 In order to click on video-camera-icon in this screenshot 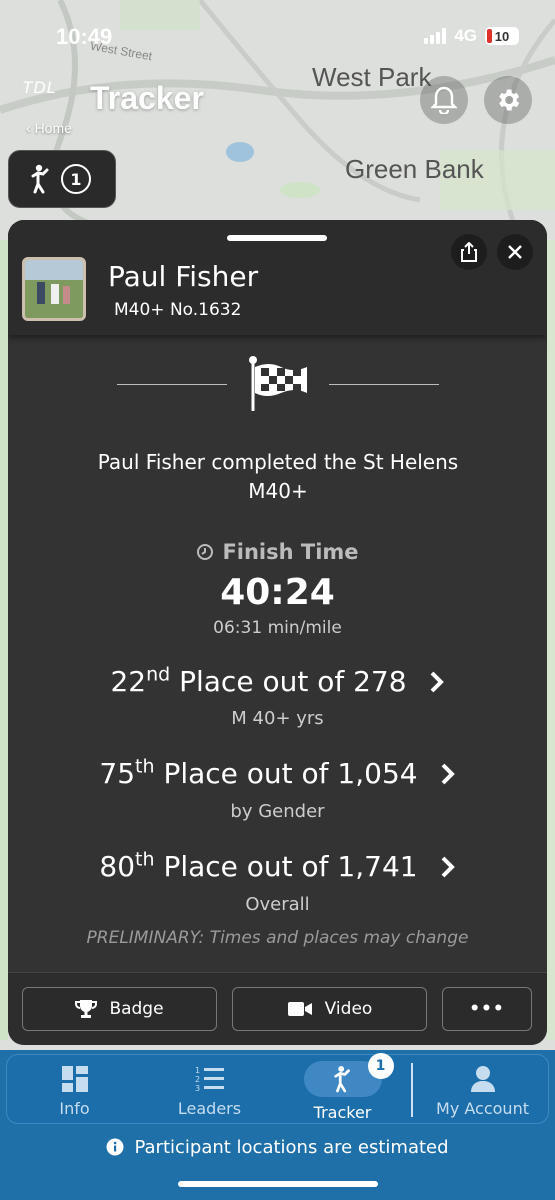, I will do `click(299, 1009)`.